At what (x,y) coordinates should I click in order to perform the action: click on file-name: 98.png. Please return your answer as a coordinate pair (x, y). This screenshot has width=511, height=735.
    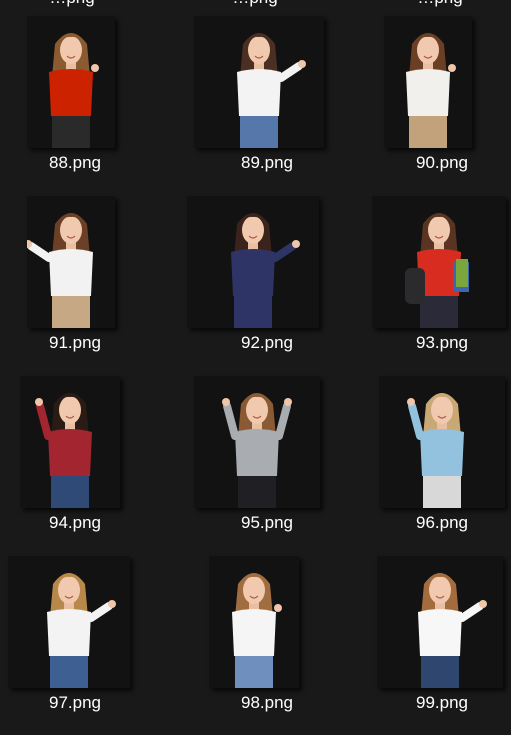
    Looking at the image, I should click on (267, 703).